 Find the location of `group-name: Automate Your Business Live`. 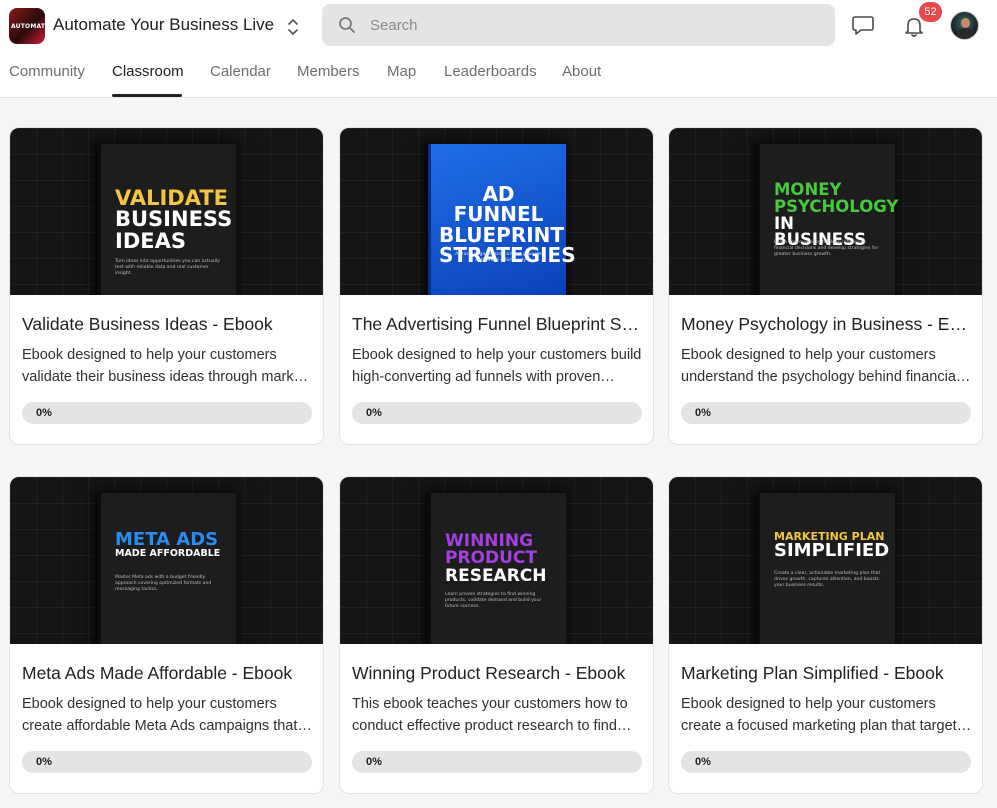

group-name: Automate Your Business Live is located at coordinates (163, 25).